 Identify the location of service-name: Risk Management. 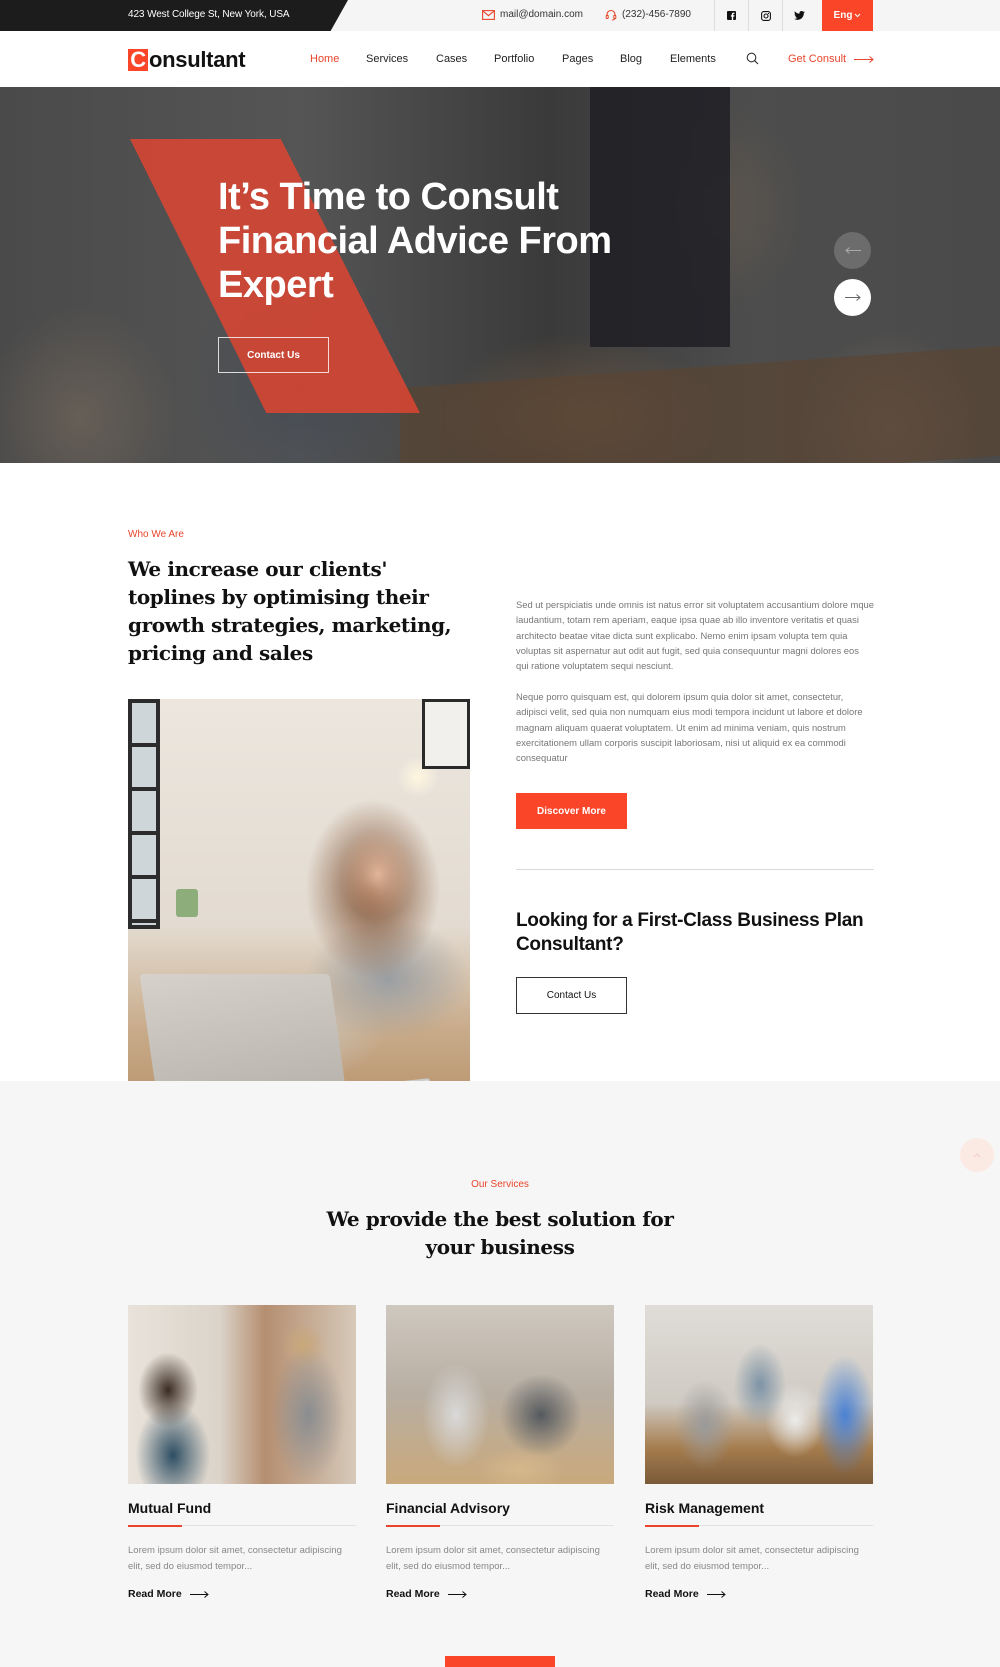
(759, 1510).